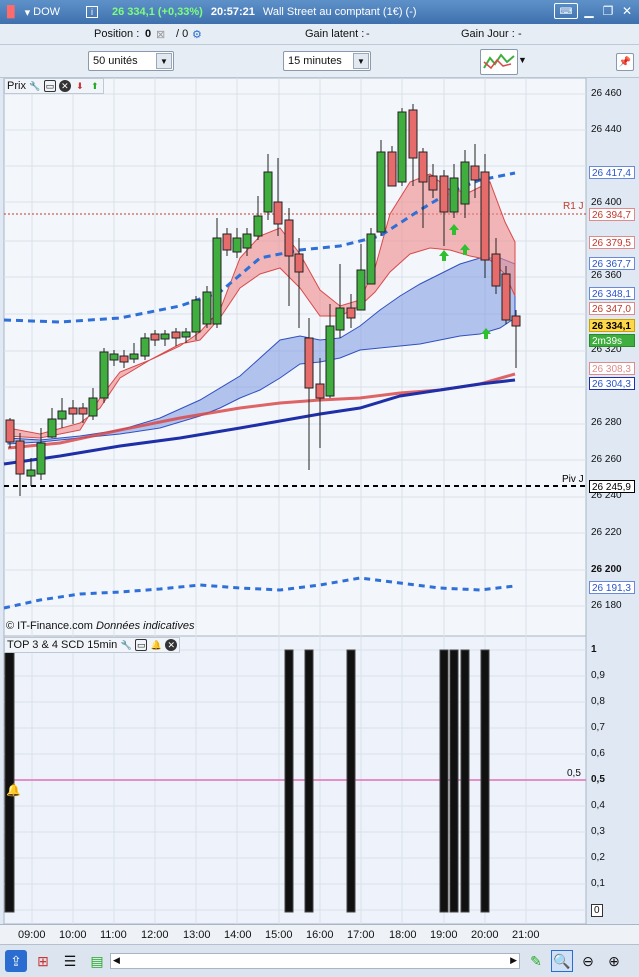 The width and height of the screenshot is (639, 977). I want to click on price-tag: 26 308,3, so click(612, 368).